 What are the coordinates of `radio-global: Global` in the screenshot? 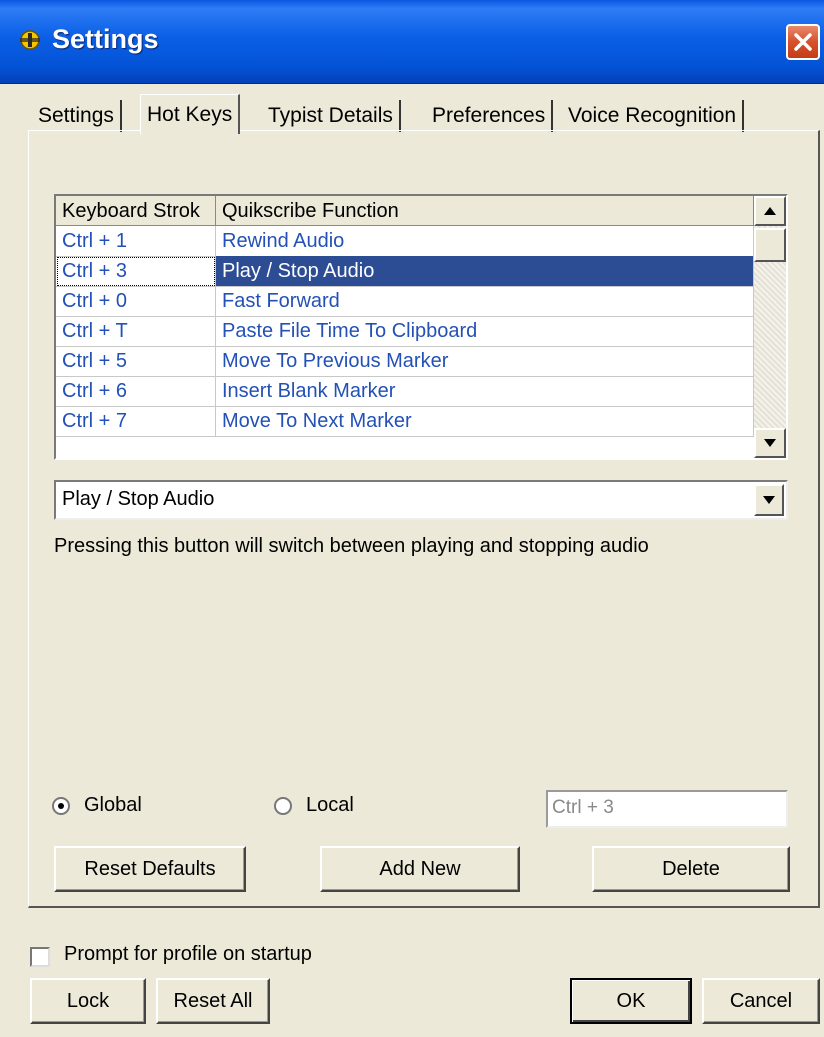 It's located at (97, 805).